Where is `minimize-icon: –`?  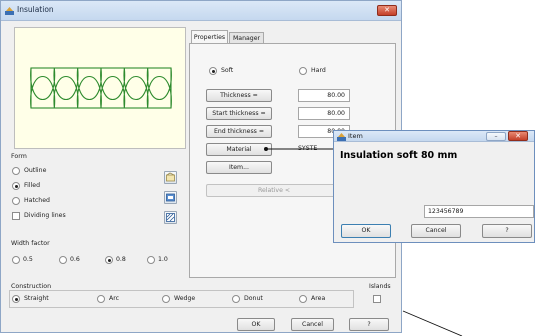
minimize-icon: – is located at coordinates (496, 136).